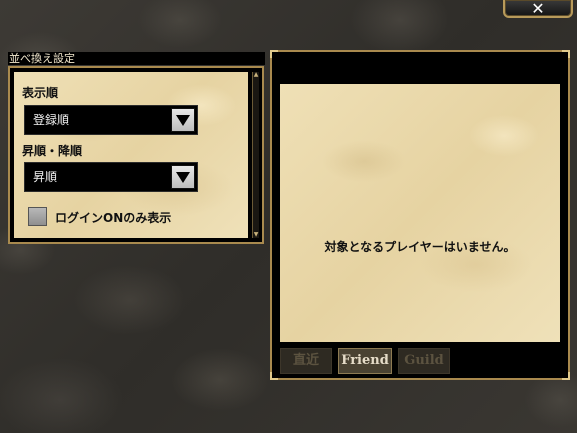 This screenshot has width=577, height=433. Describe the element at coordinates (136, 58) in the screenshot. I see `sort-settings-title: 並べ換え設定` at that location.